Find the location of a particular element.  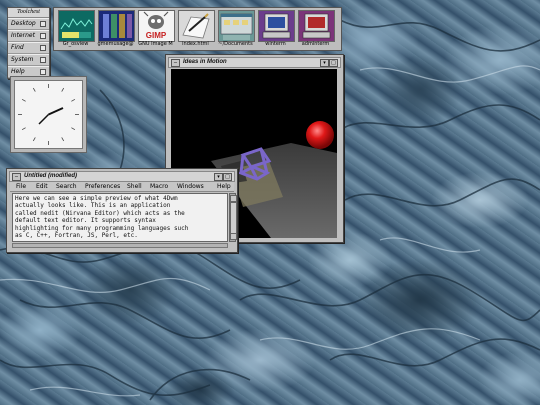

red-sphere is located at coordinates (320, 135).